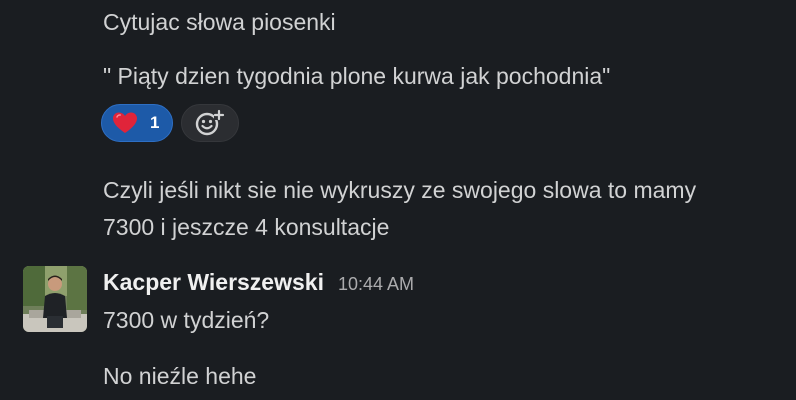 This screenshot has width=796, height=400. I want to click on avatar, so click(55, 299).